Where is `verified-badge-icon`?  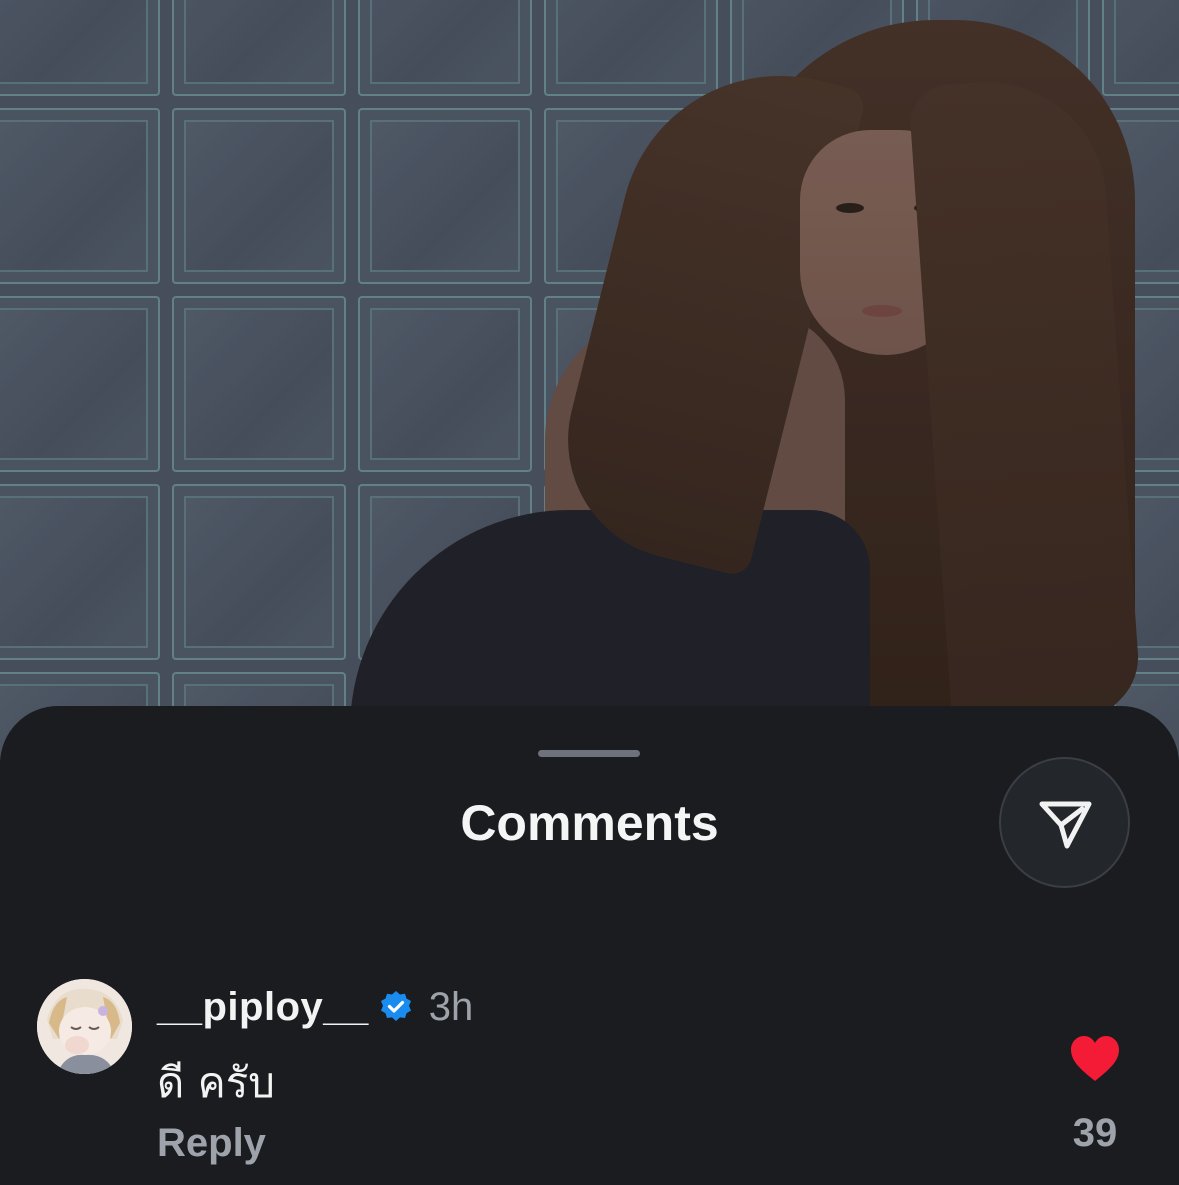 verified-badge-icon is located at coordinates (395, 1006).